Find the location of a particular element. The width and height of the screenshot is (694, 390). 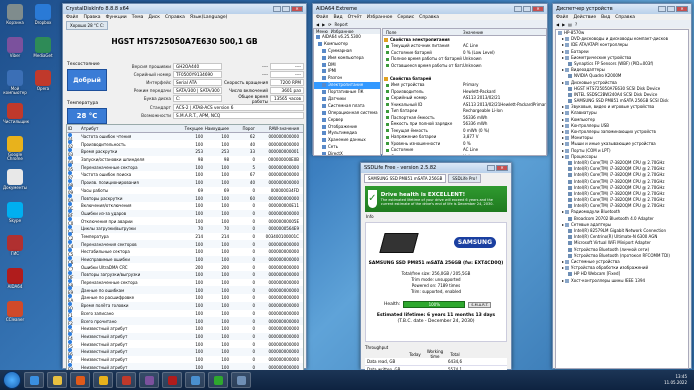

table-row: 0A Повторы раскрутки 100 100 60 000000000000 is located at coordinates (185, 198).